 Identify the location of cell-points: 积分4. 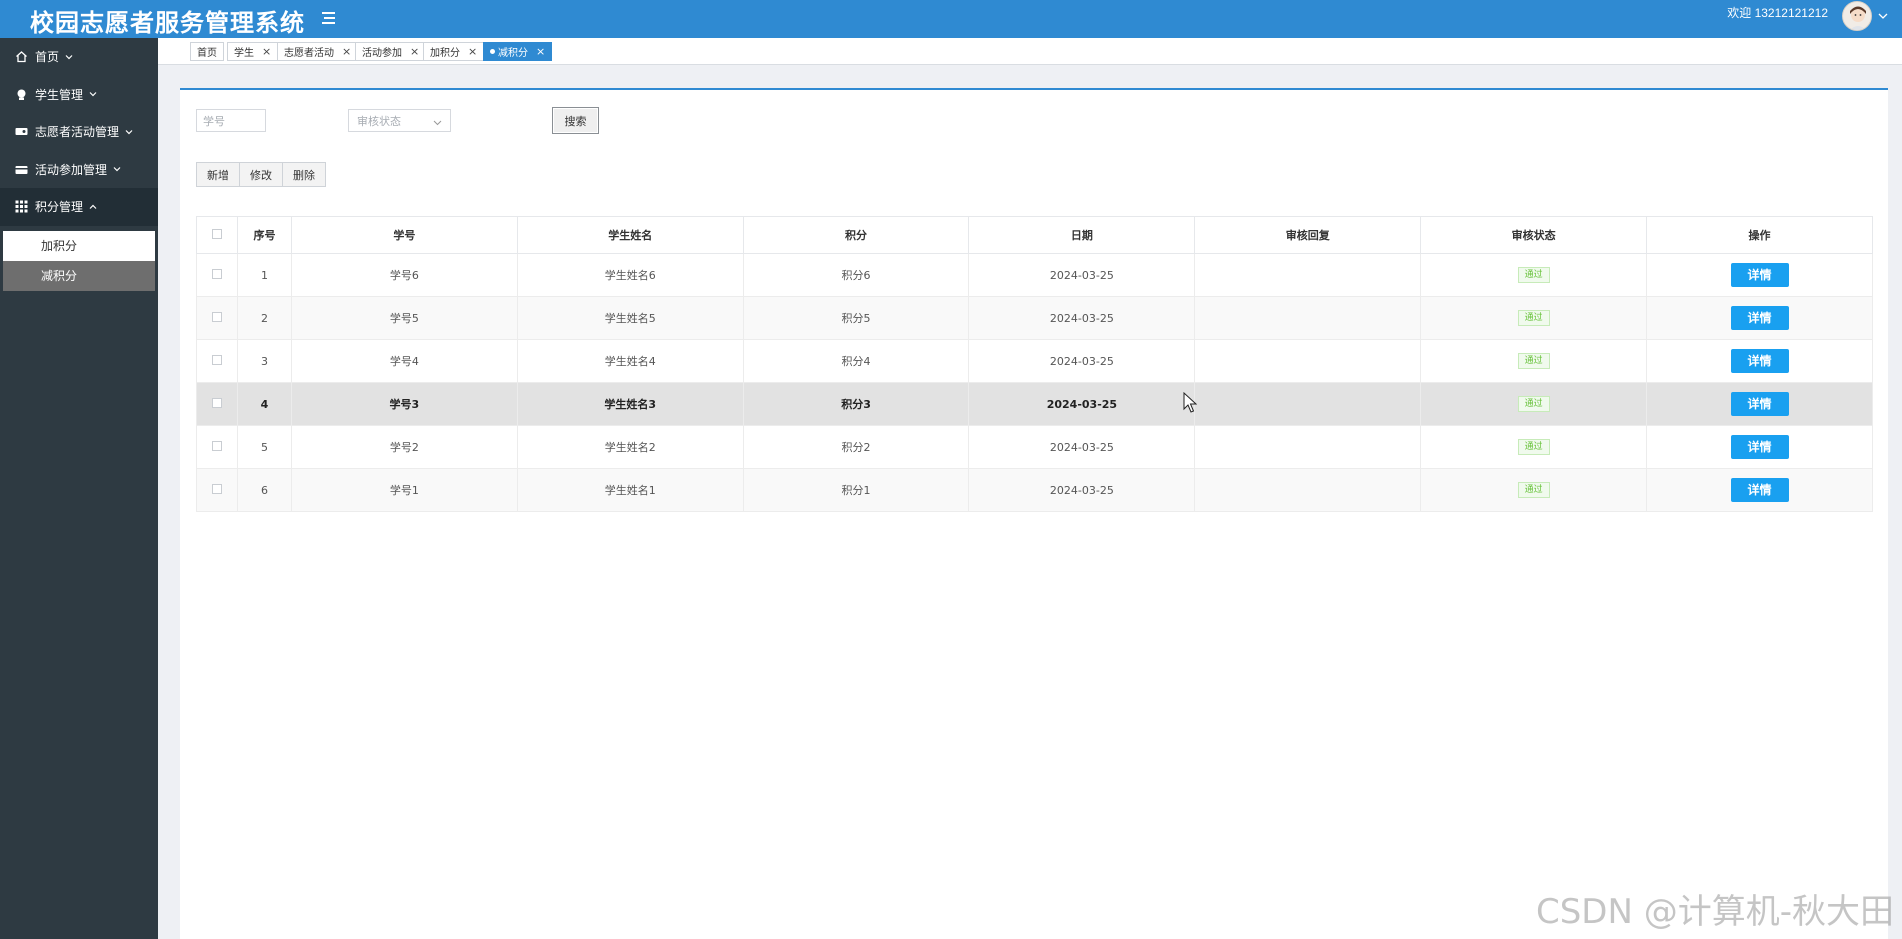
(856, 361).